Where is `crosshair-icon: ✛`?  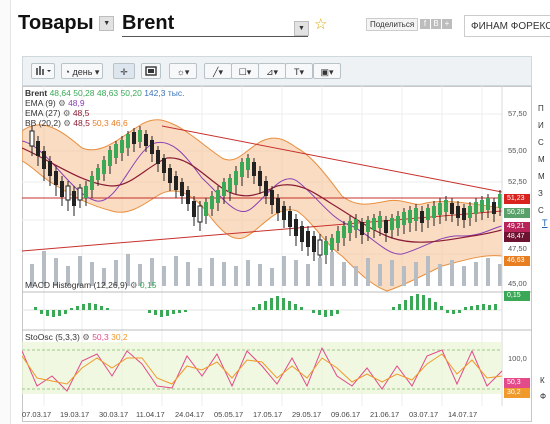
crosshair-icon: ✛ is located at coordinates (124, 72).